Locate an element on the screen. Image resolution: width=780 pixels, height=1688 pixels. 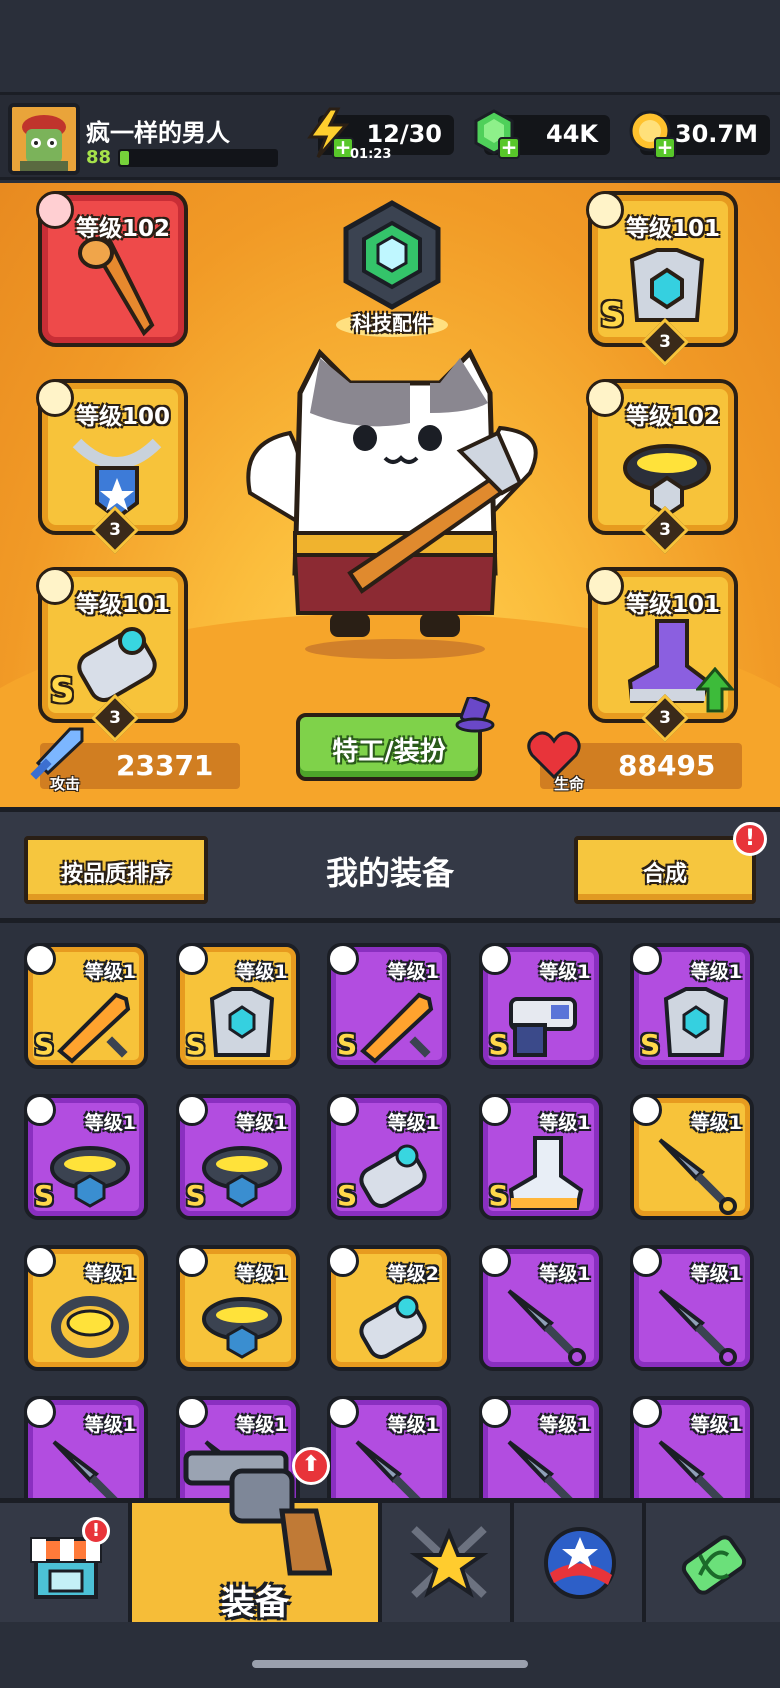
home-indicator is located at coordinates (390, 1664).